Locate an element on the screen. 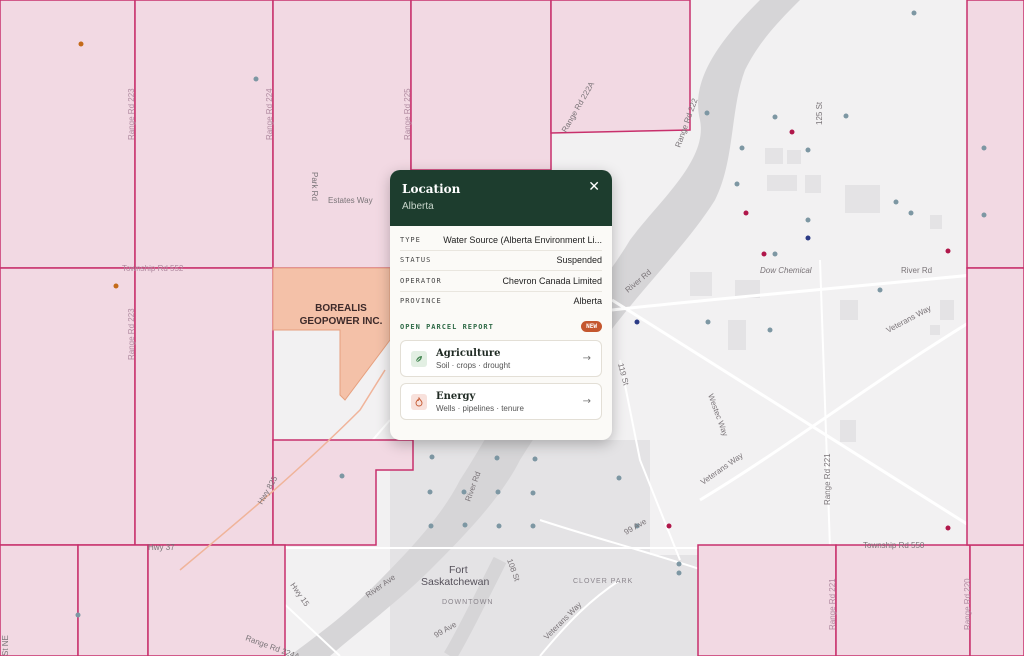 The height and width of the screenshot is (656, 1024). label-park-rd: Park Rd is located at coordinates (314, 186).